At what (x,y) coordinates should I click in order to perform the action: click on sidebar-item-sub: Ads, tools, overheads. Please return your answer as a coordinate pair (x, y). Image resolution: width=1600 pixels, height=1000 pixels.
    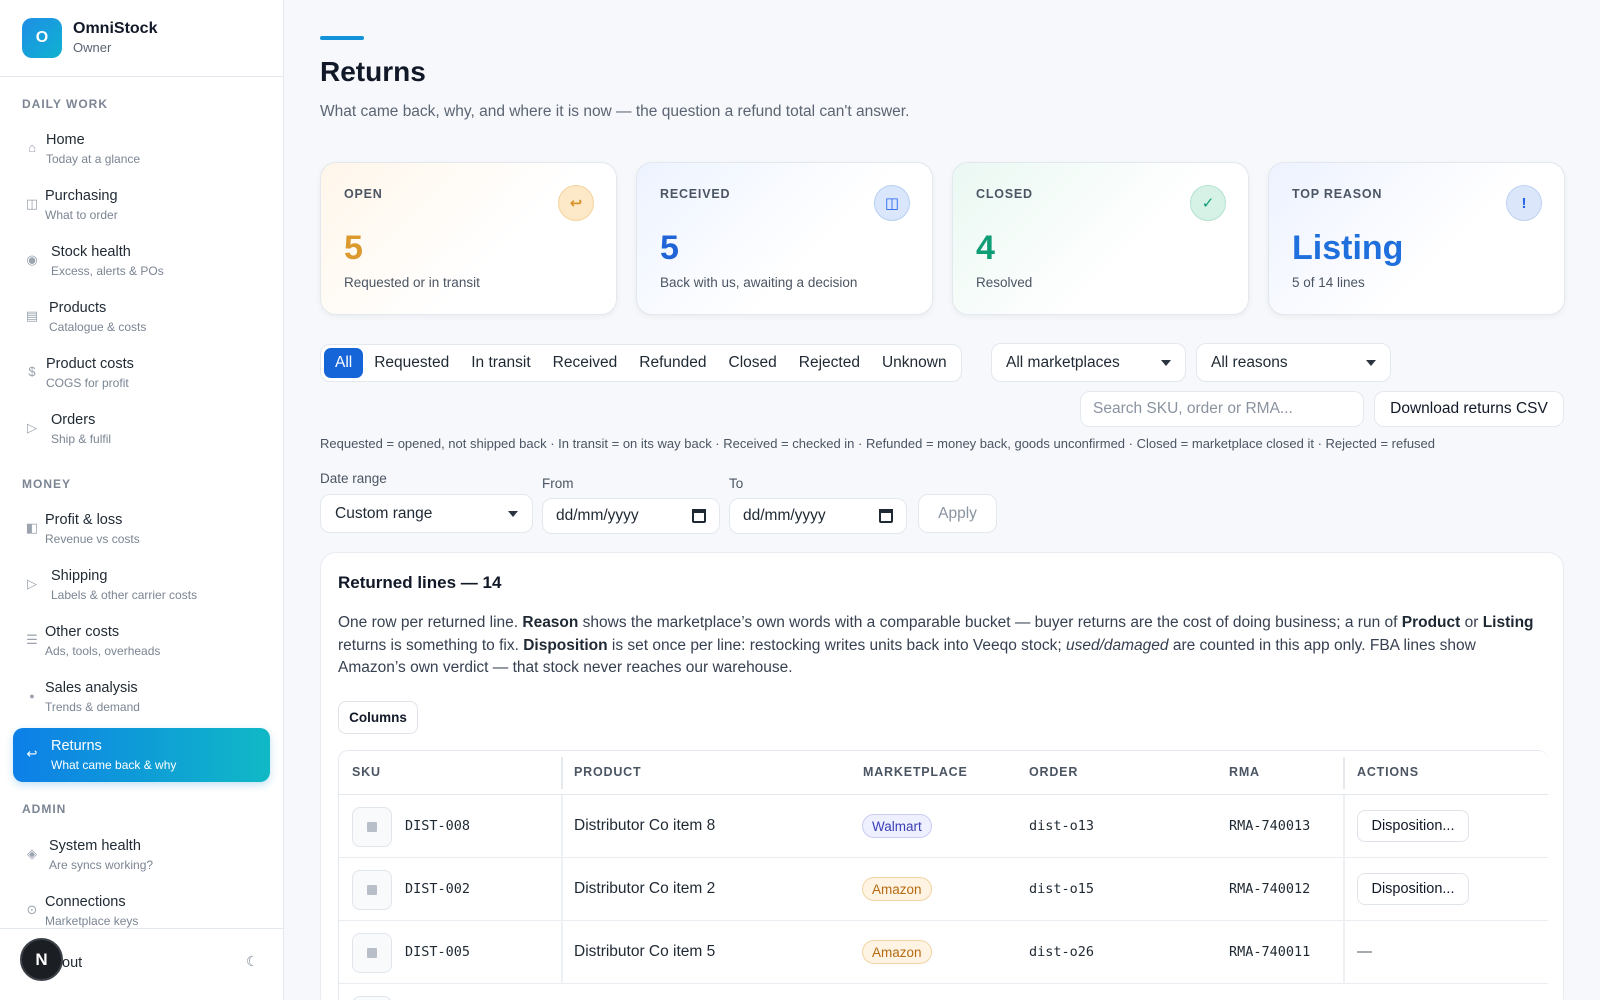
    Looking at the image, I should click on (103, 651).